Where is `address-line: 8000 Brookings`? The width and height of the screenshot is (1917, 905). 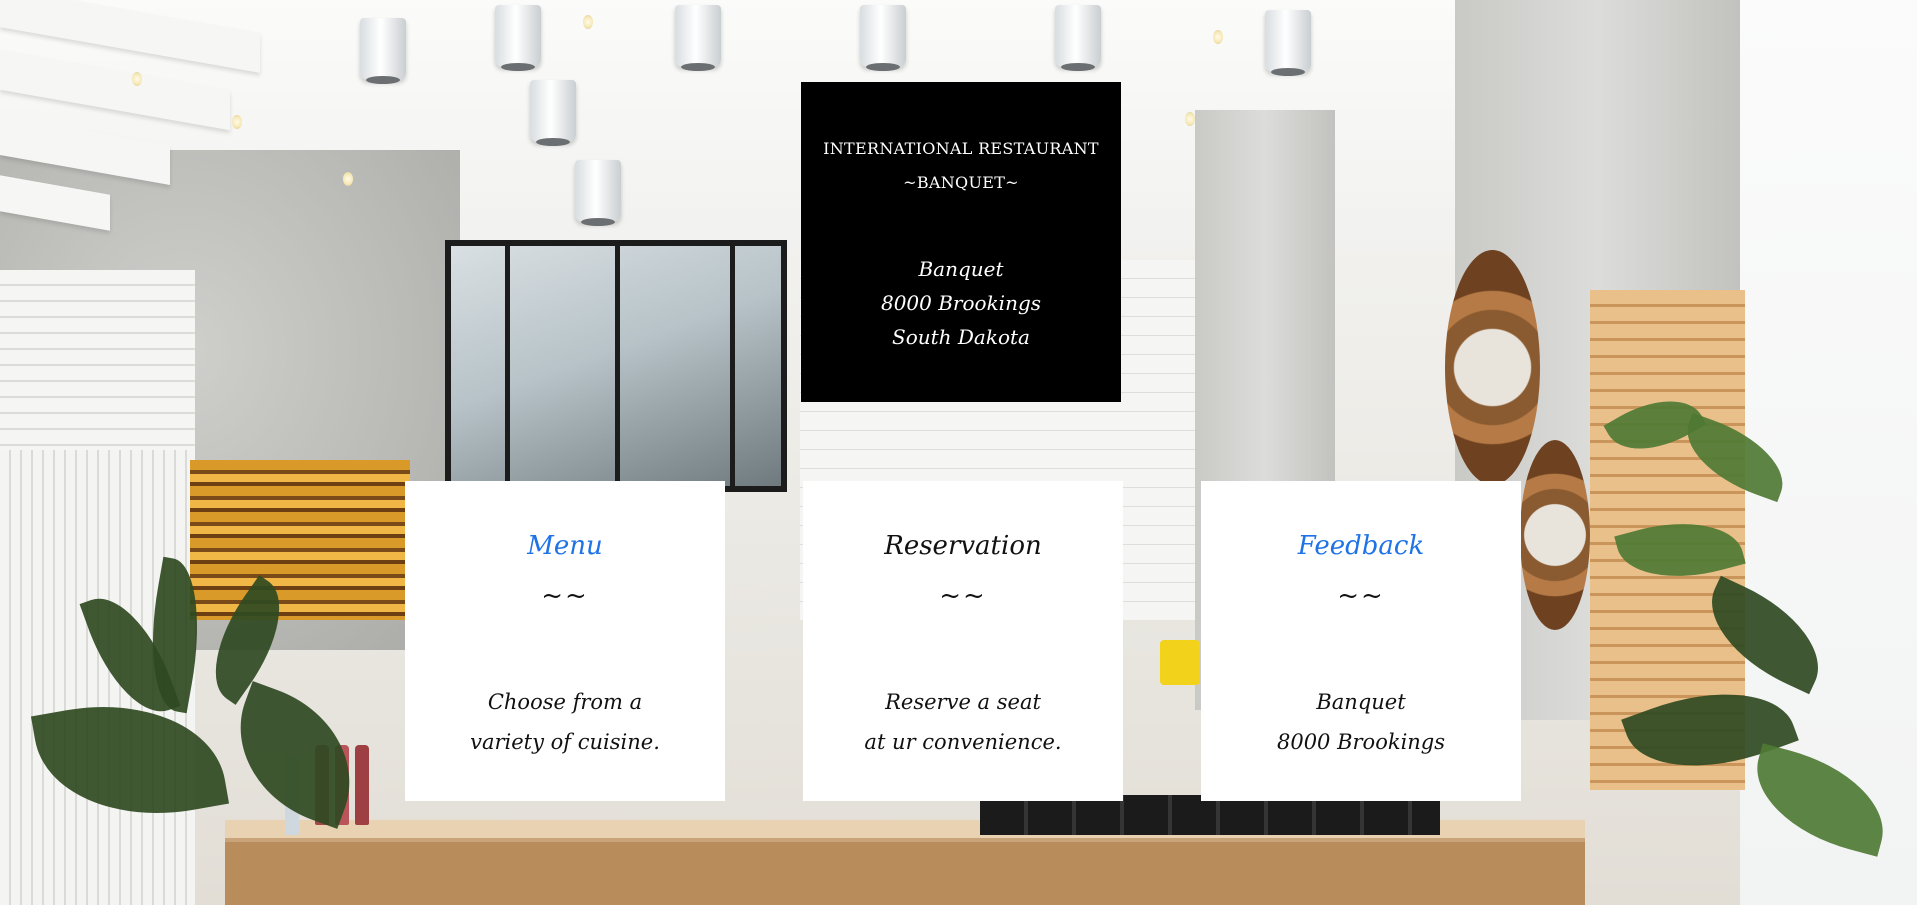
address-line: 8000 Brookings is located at coordinates (961, 303).